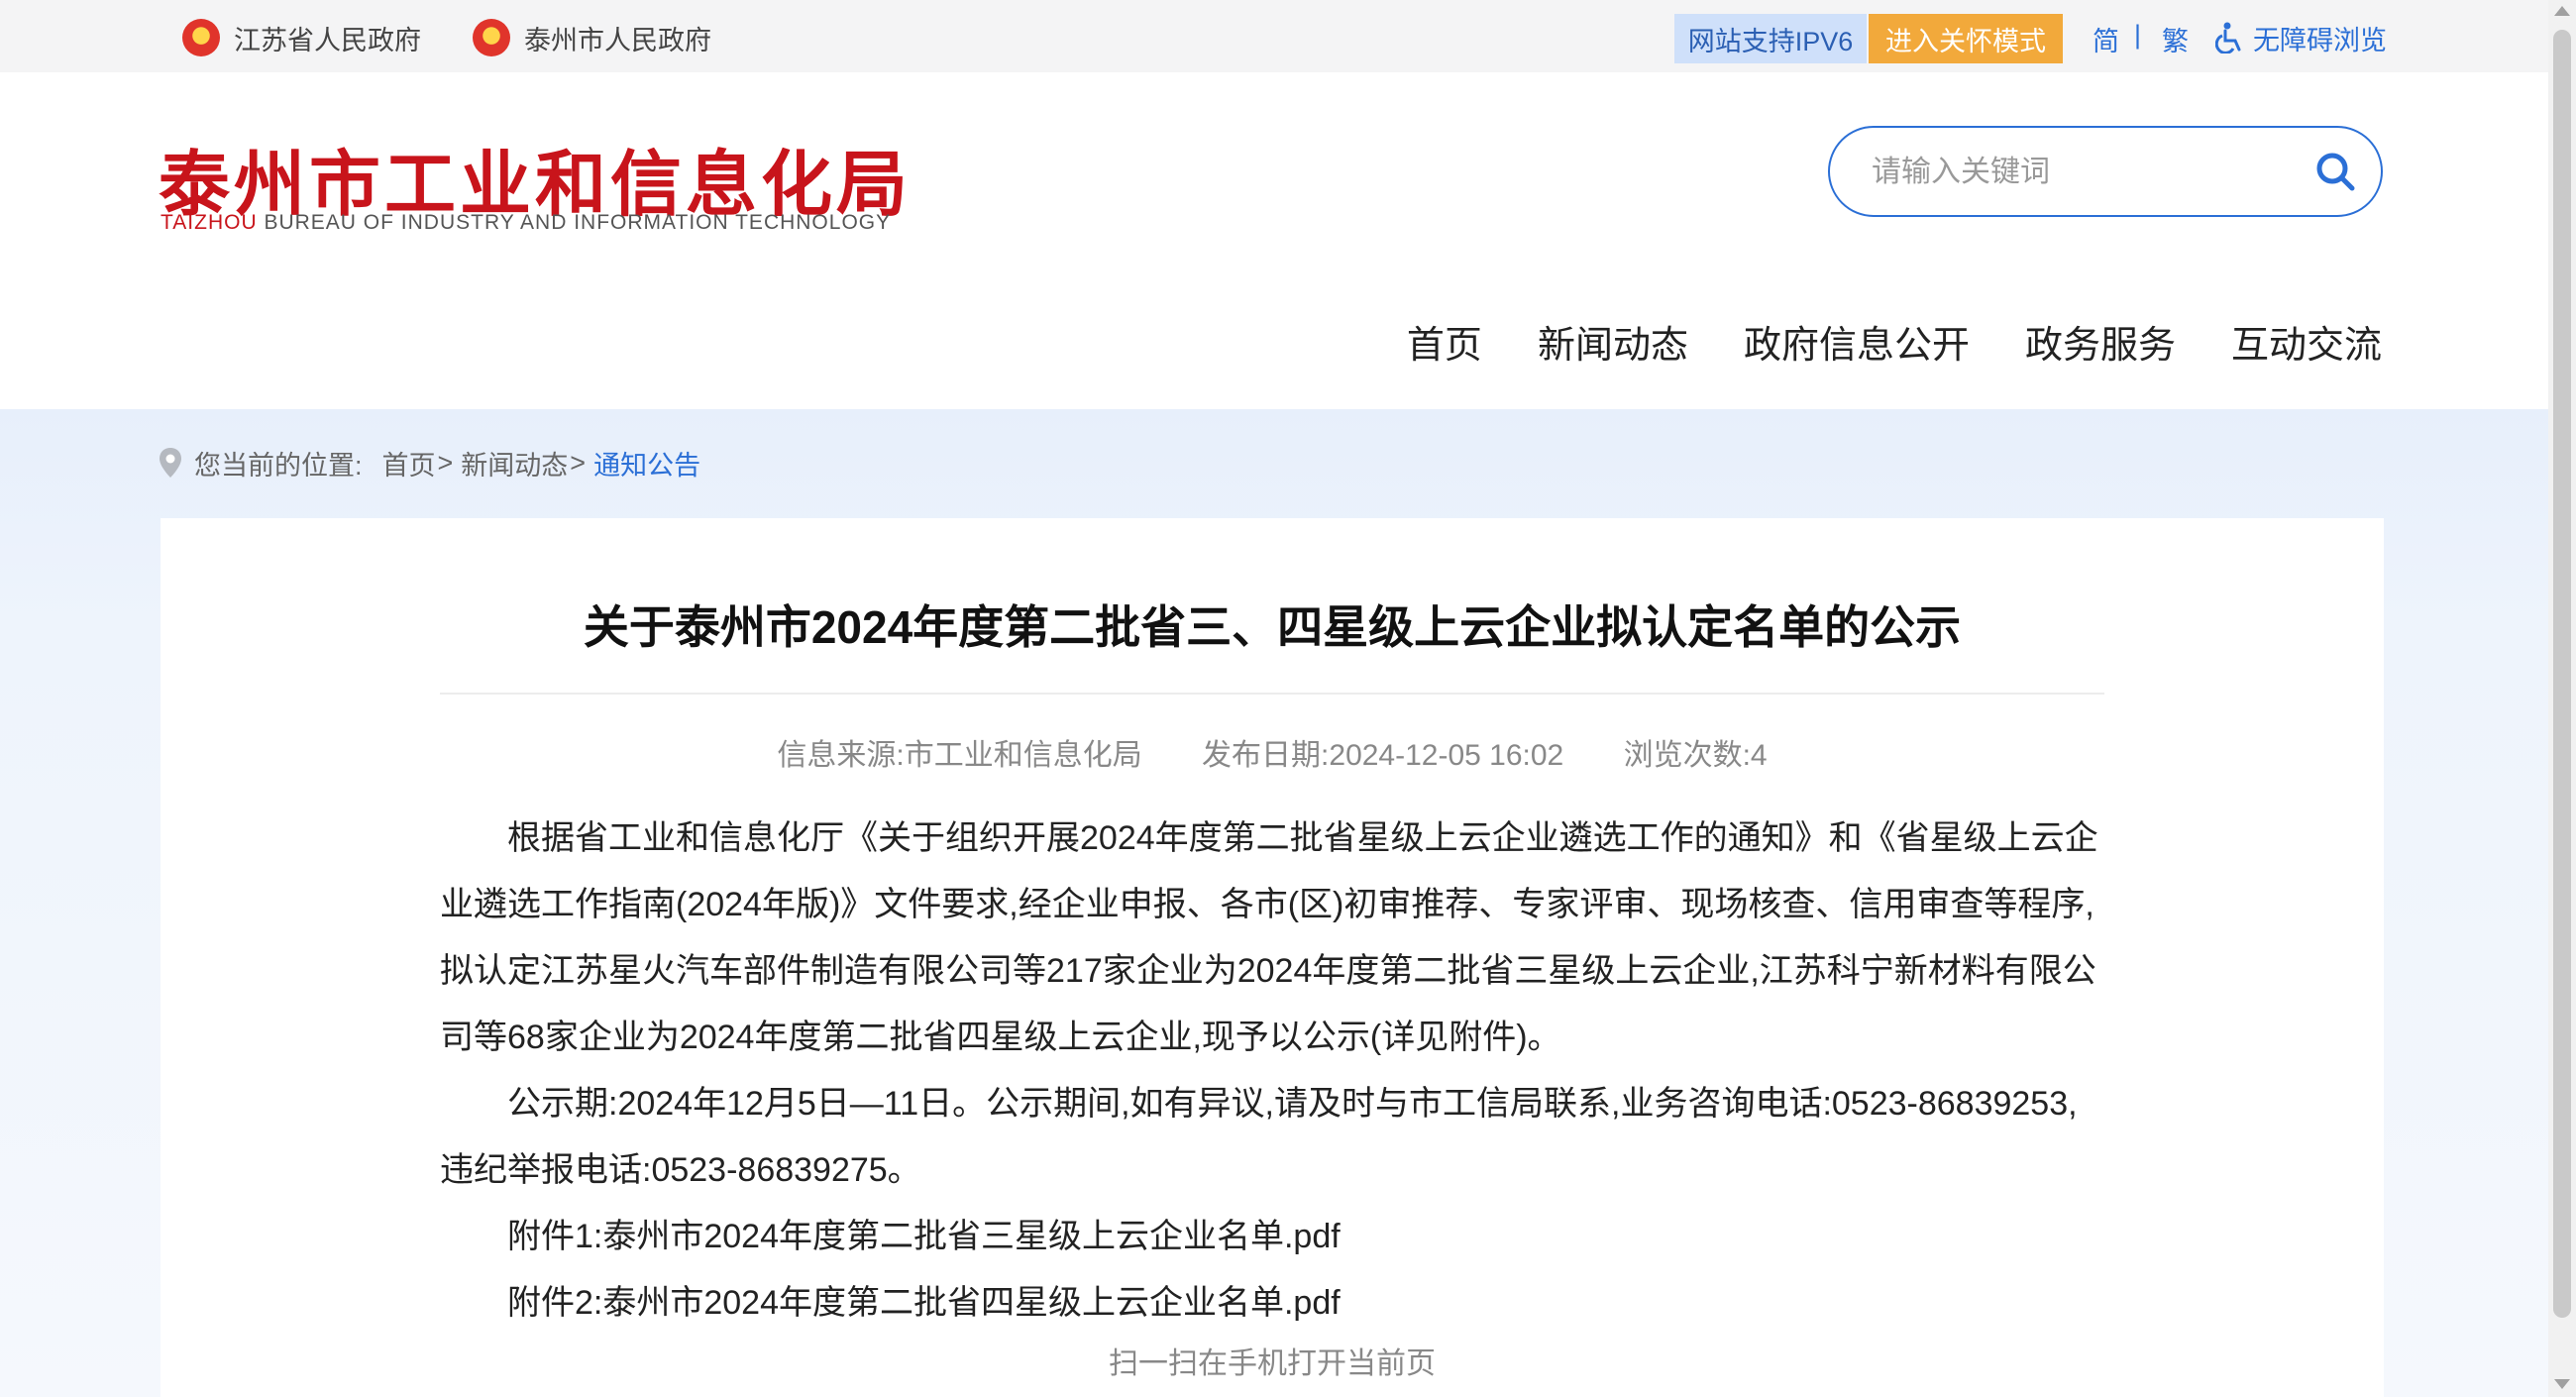 The height and width of the screenshot is (1397, 2576). What do you see at coordinates (960, 756) in the screenshot?
I see `article-source: 信息来源:市工业和信息化局` at bounding box center [960, 756].